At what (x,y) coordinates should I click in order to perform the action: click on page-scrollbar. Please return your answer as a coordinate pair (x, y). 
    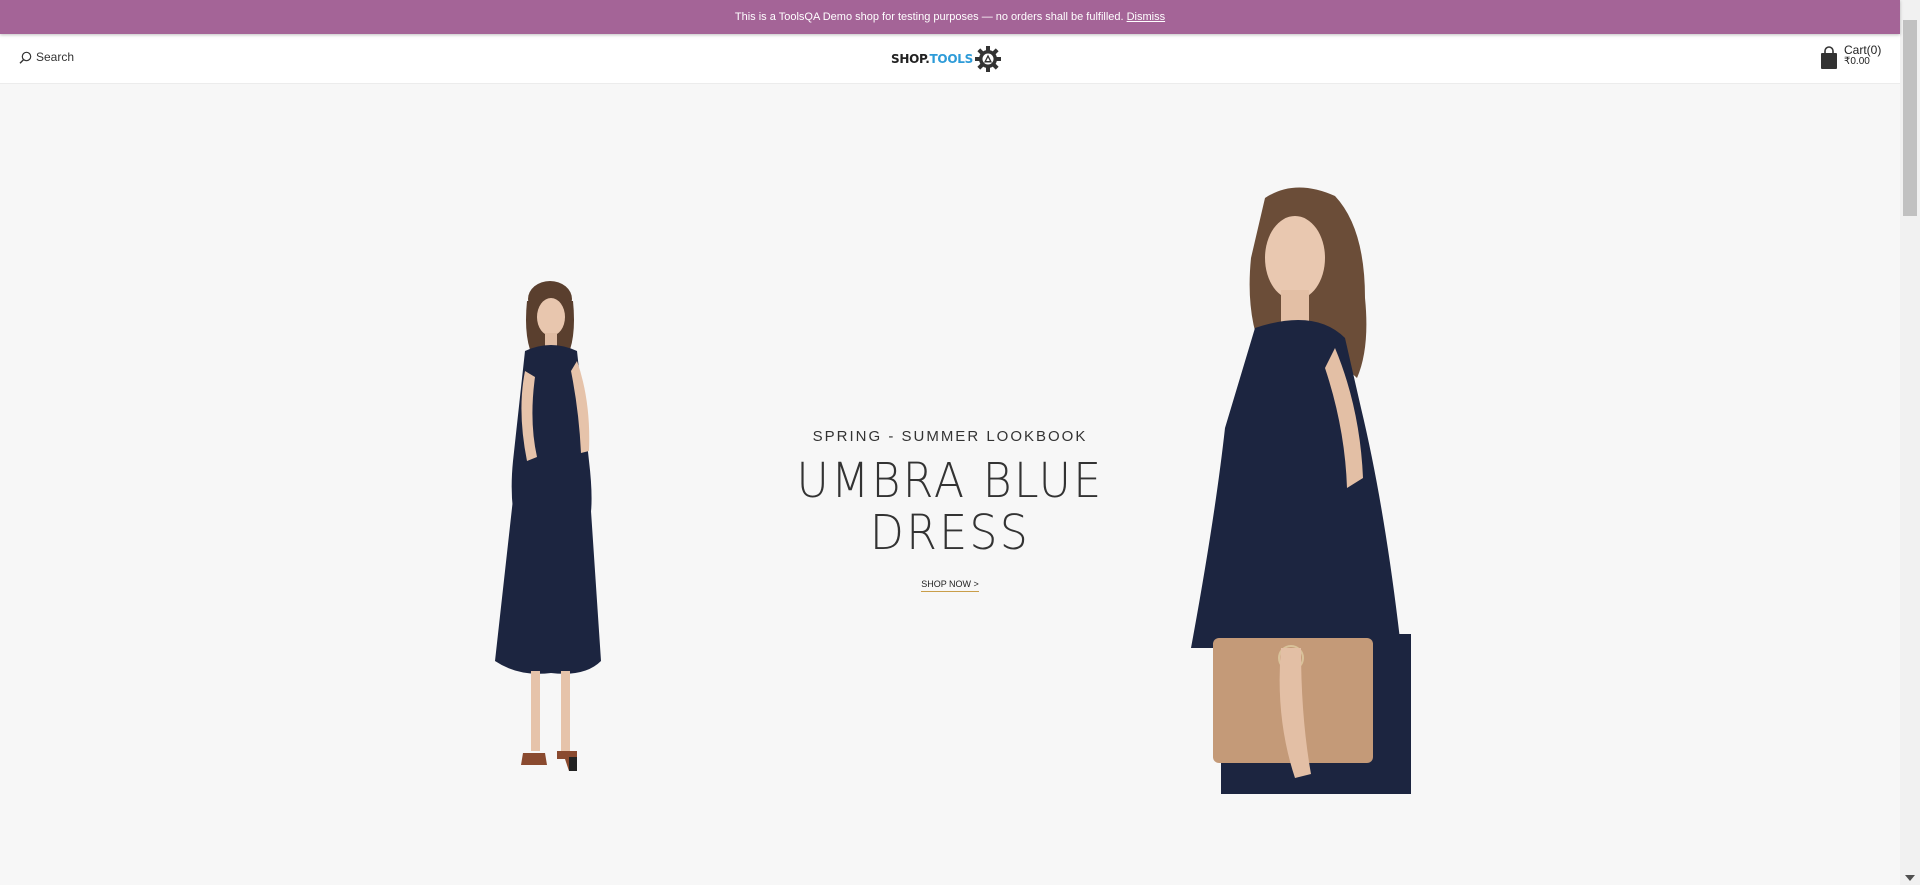
    Looking at the image, I should click on (1910, 442).